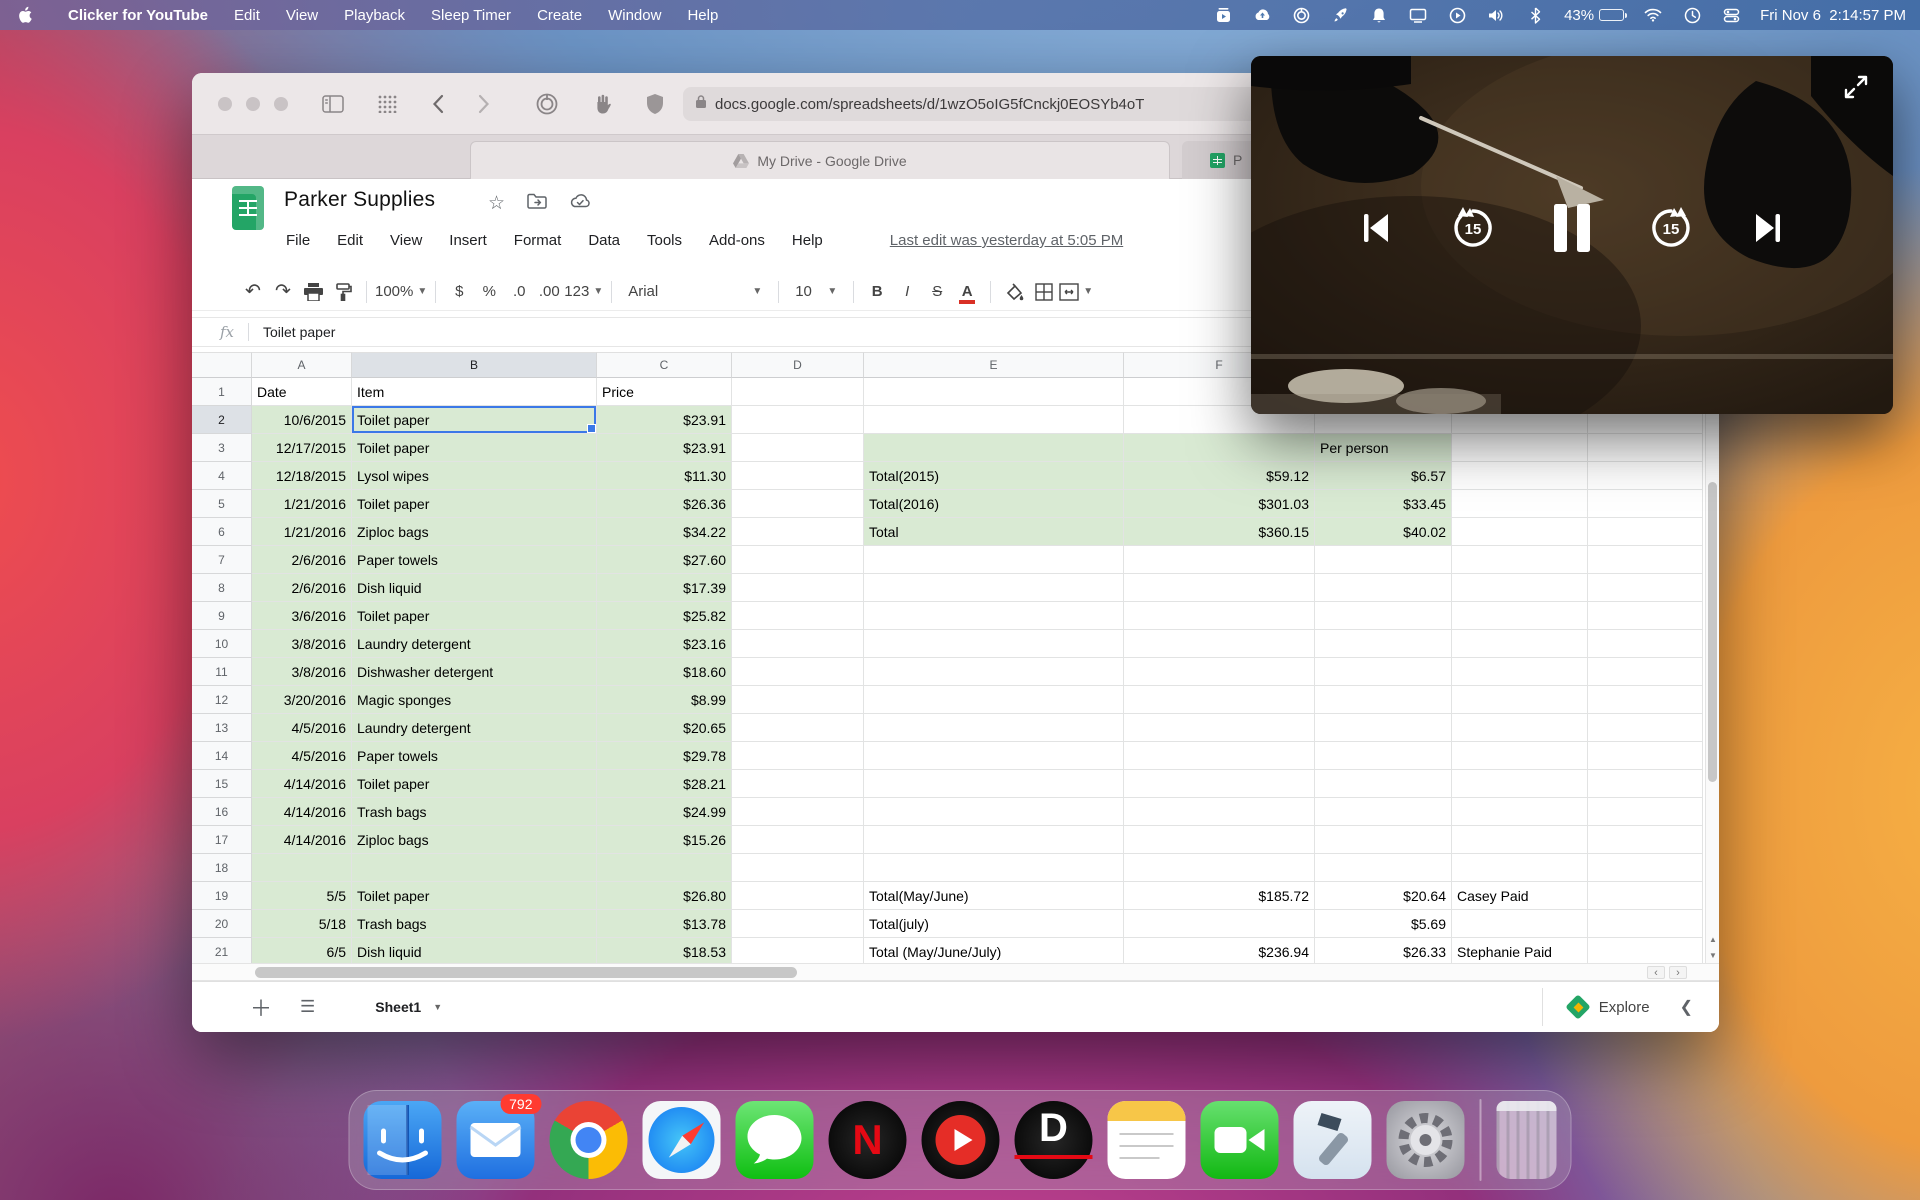  What do you see at coordinates (1712, 939) in the screenshot?
I see `scroll-up-button: ▲` at bounding box center [1712, 939].